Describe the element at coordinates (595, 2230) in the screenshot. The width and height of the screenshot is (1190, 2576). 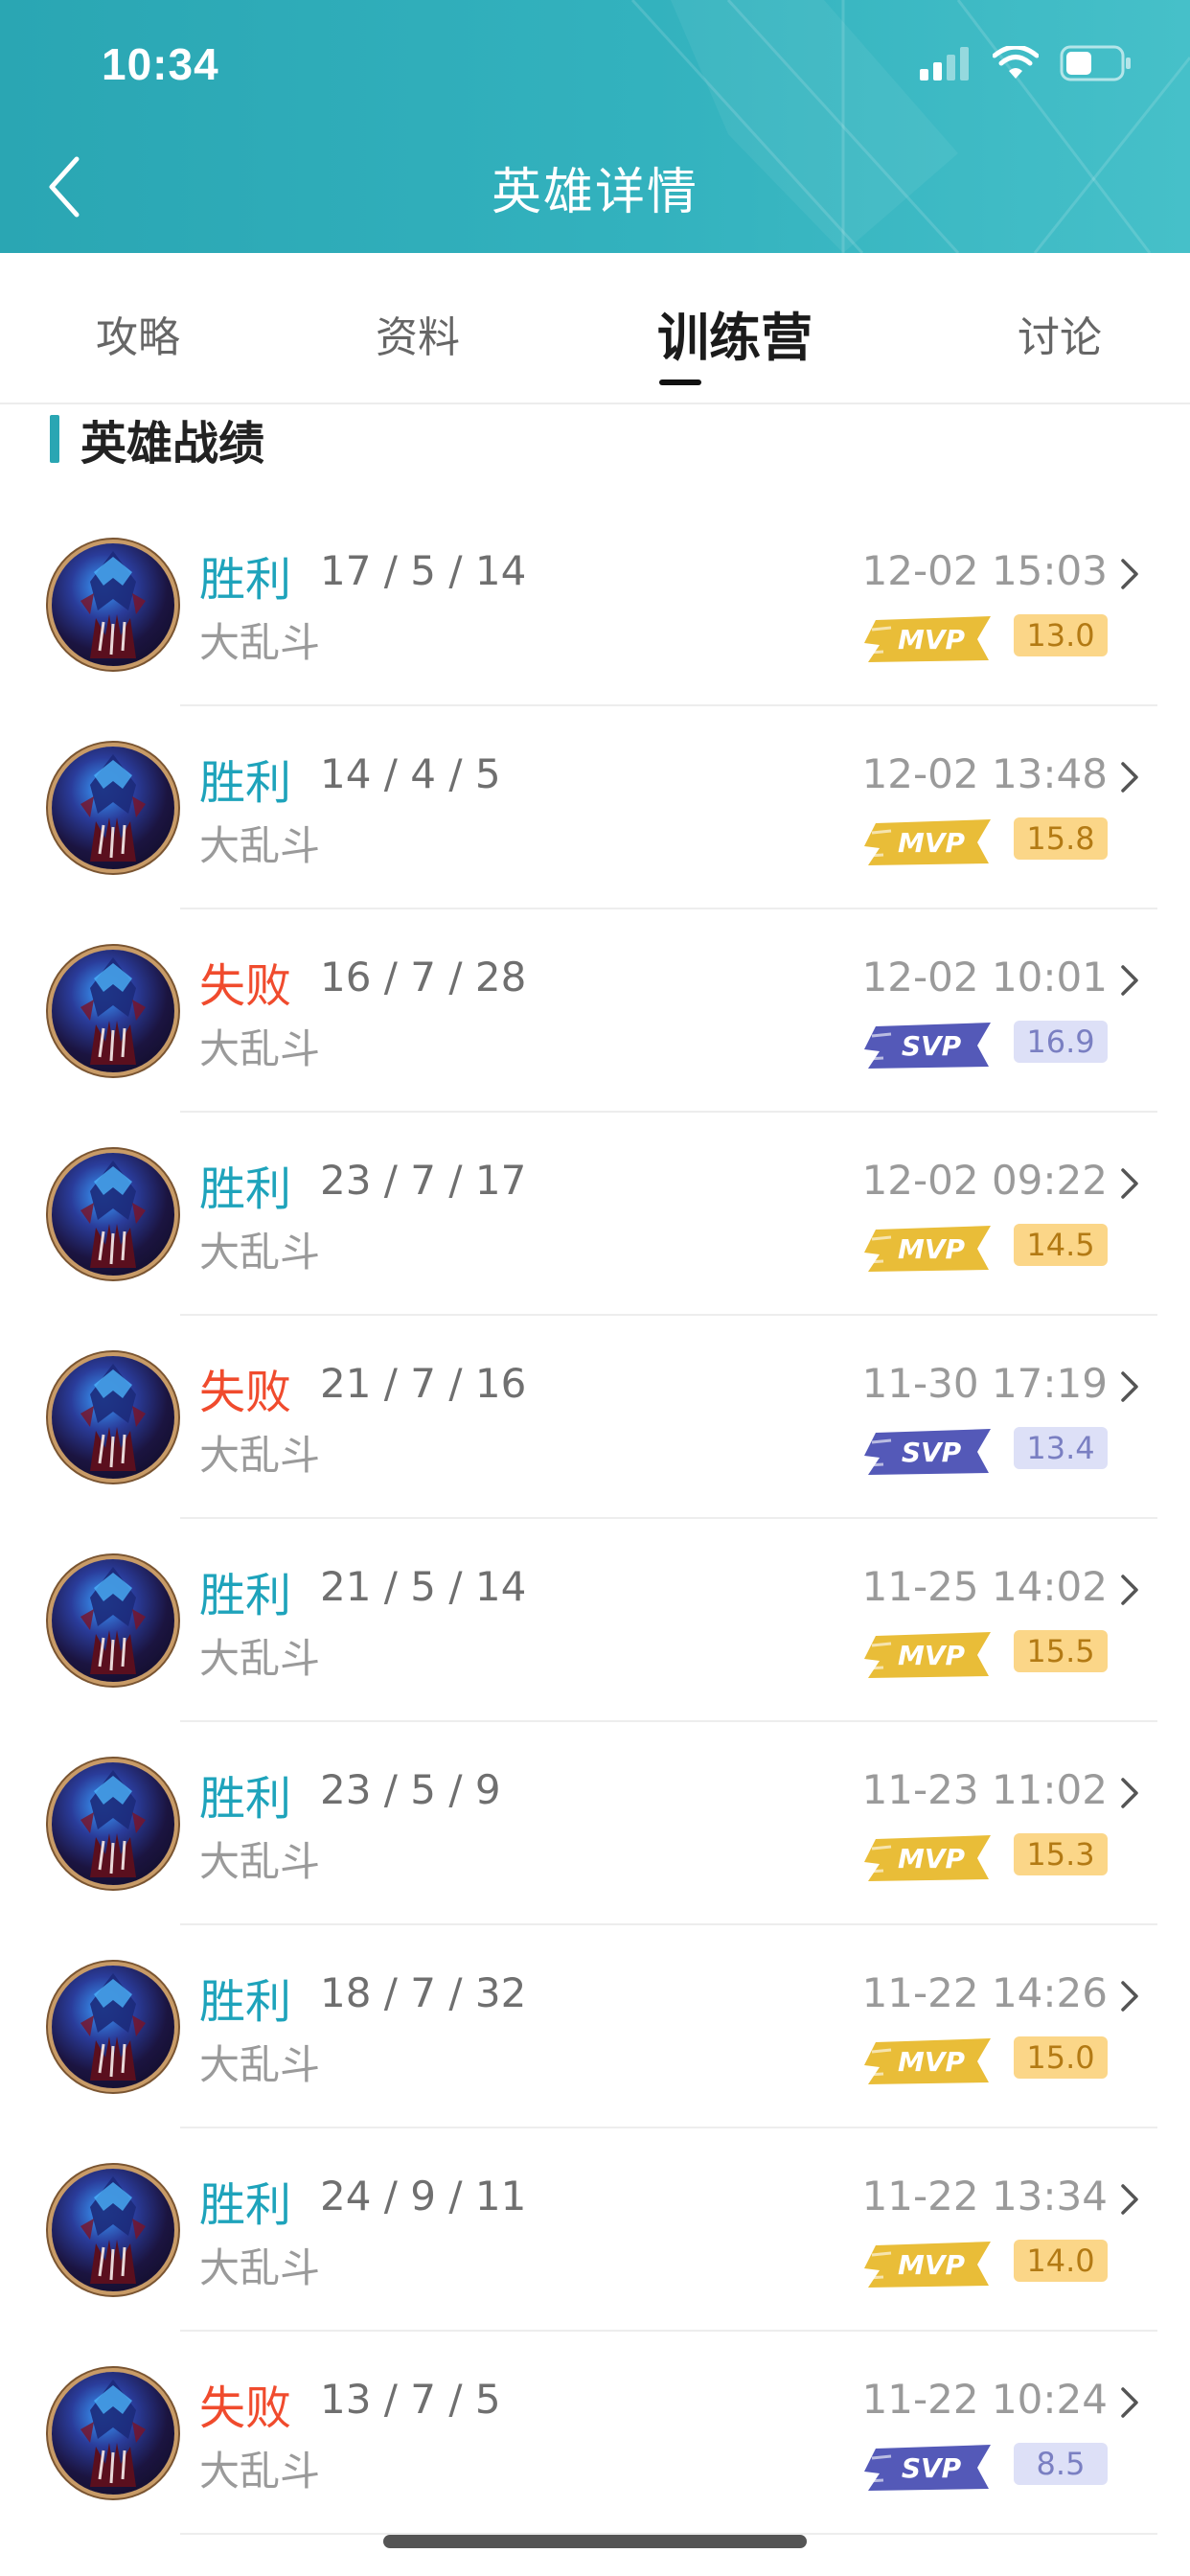
I see `match-row: 胜利 24 / 9 / 11 大乱斗 11-22 13:34 MVP 14.0` at that location.